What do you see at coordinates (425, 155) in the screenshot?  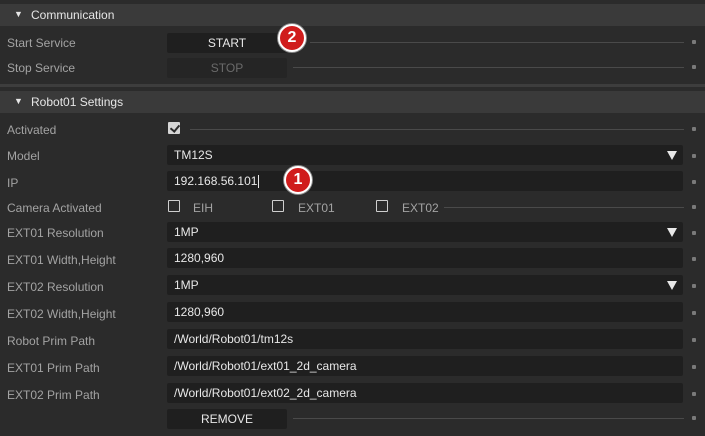 I see `model-dropdown: TM12S` at bounding box center [425, 155].